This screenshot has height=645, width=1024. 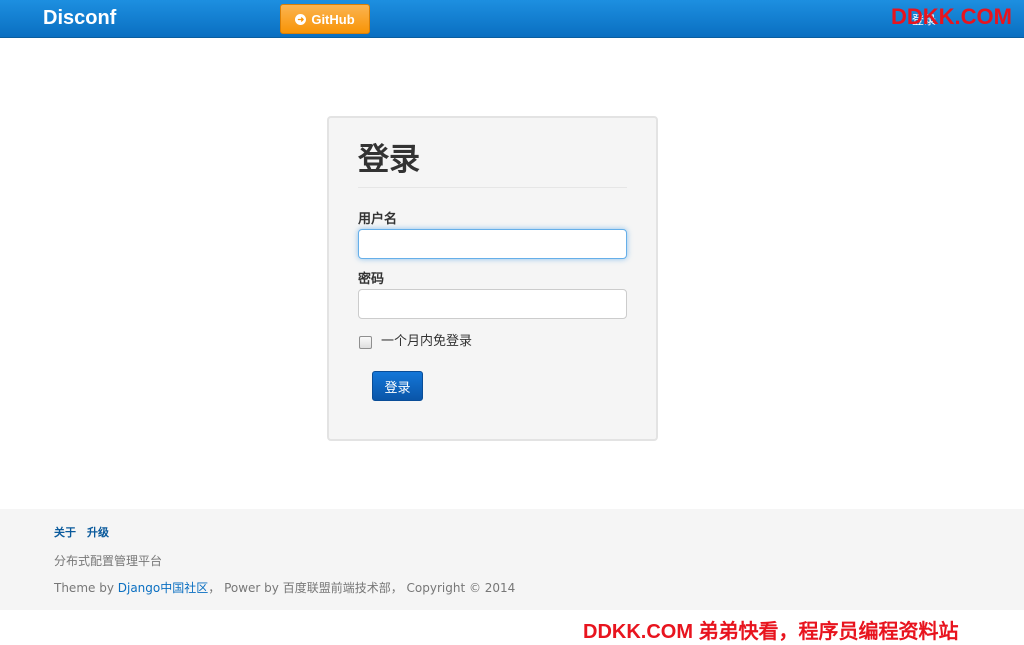 I want to click on footer-link-about: 关于, so click(x=65, y=533).